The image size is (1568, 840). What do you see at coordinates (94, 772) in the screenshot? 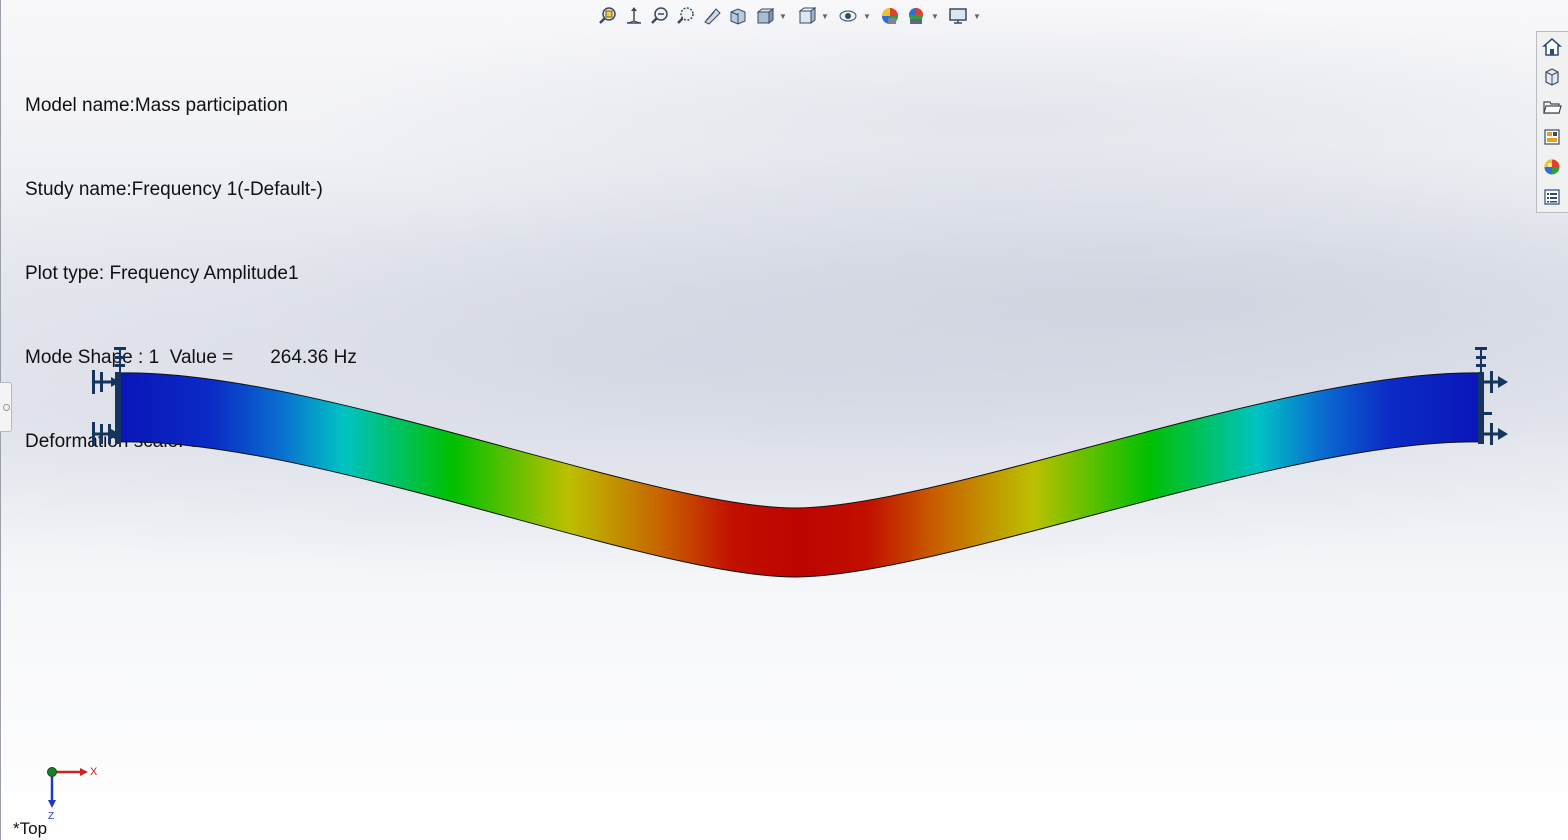
I see `x-axis-label: X` at bounding box center [94, 772].